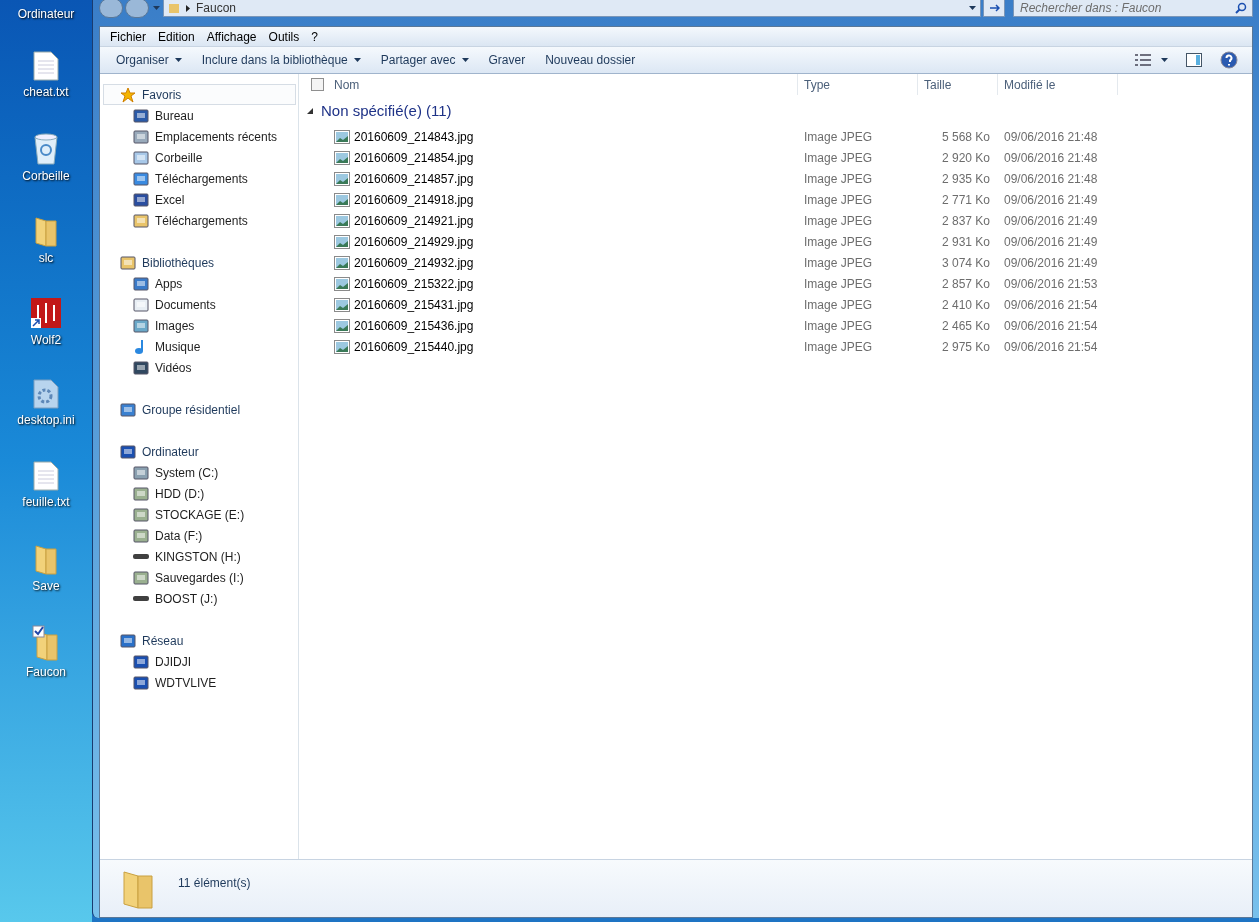 Image resolution: width=1259 pixels, height=922 pixels. What do you see at coordinates (775, 220) in the screenshot?
I see `file-row: 20160609_214921.jpg Image JPEG 2 837 Ko 09/06/2016 21:49` at bounding box center [775, 220].